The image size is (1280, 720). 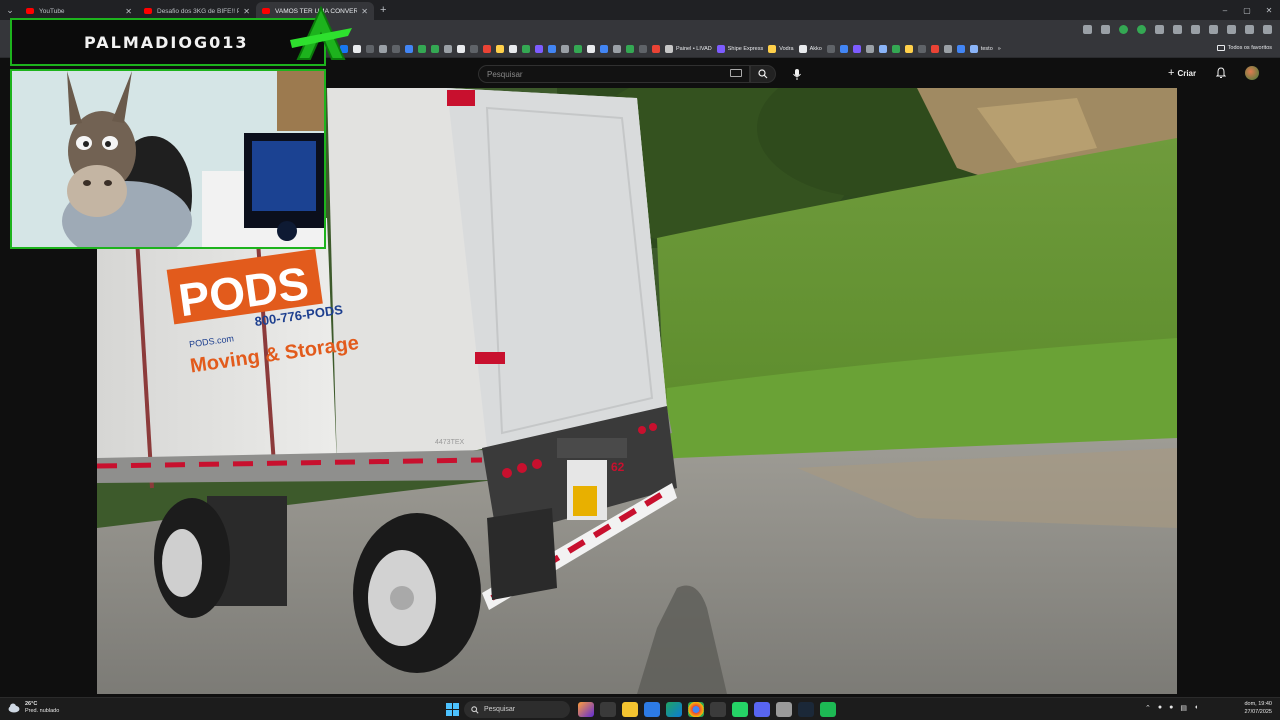 I want to click on keyboard-icon, so click(x=736, y=73).